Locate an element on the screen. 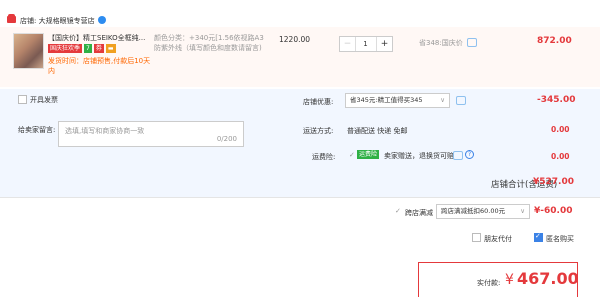 This screenshot has width=600, height=297. tag-promo: 国庆狂欢季 is located at coordinates (65, 48).